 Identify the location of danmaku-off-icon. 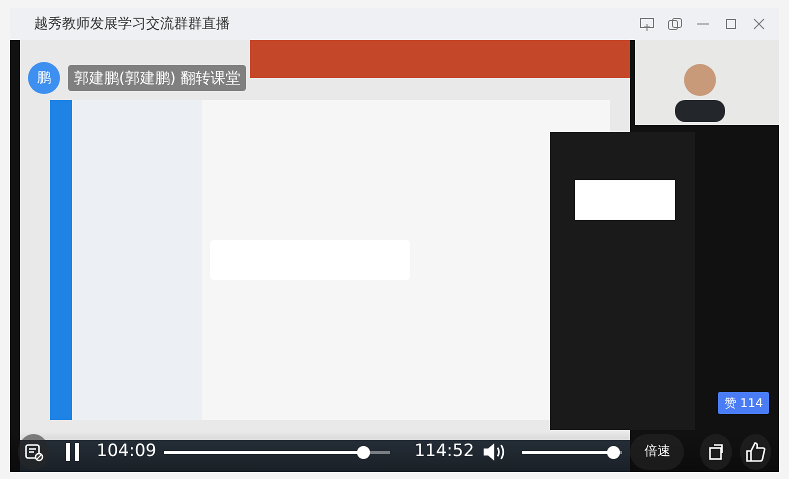
(34, 452).